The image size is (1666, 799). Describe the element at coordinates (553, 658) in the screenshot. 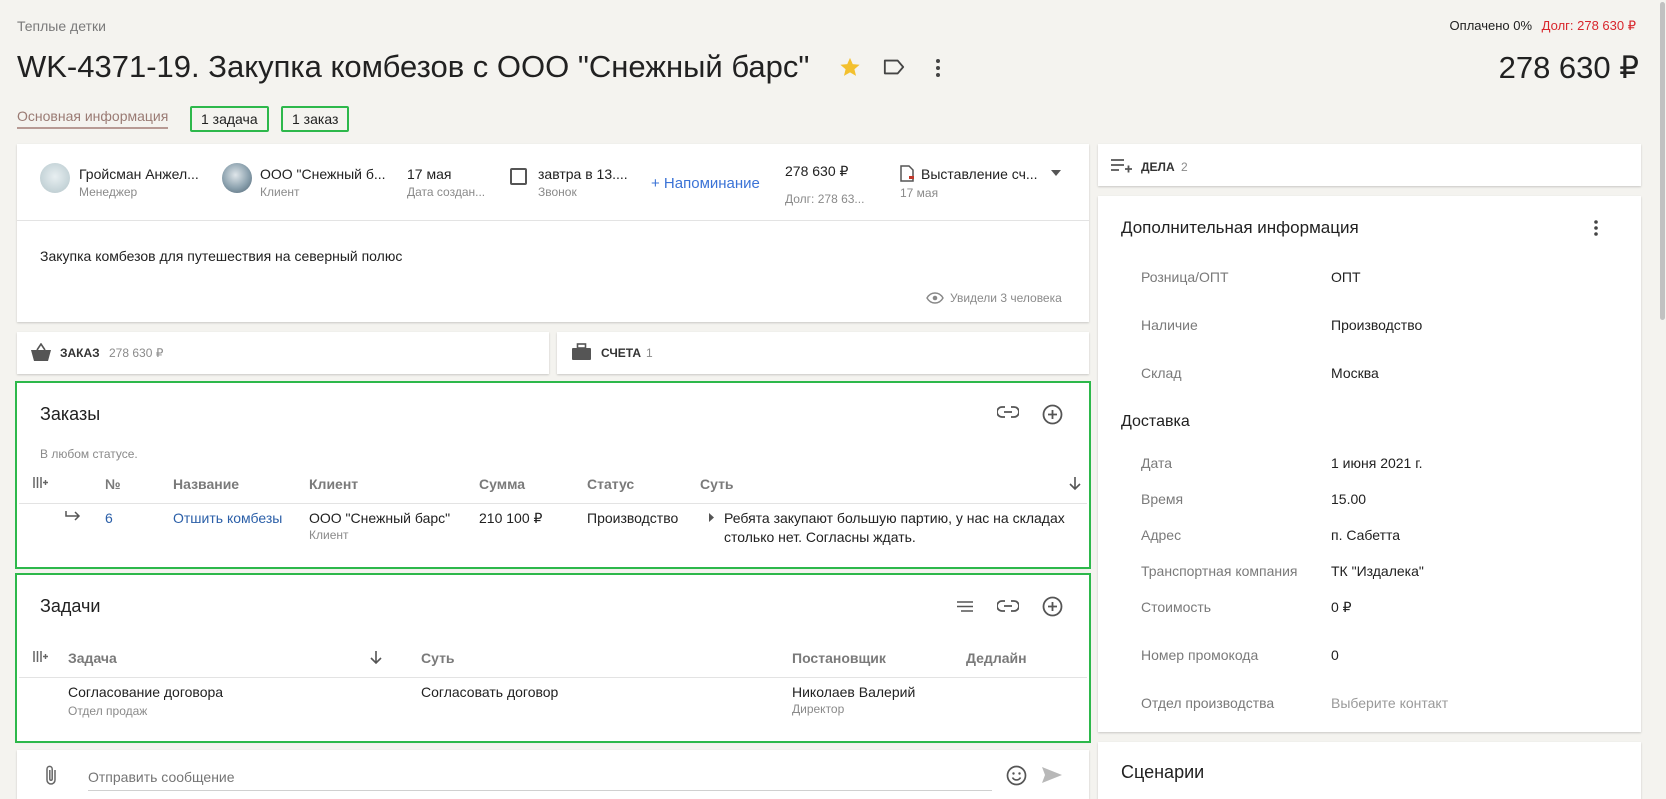

I see `tasks-card` at that location.